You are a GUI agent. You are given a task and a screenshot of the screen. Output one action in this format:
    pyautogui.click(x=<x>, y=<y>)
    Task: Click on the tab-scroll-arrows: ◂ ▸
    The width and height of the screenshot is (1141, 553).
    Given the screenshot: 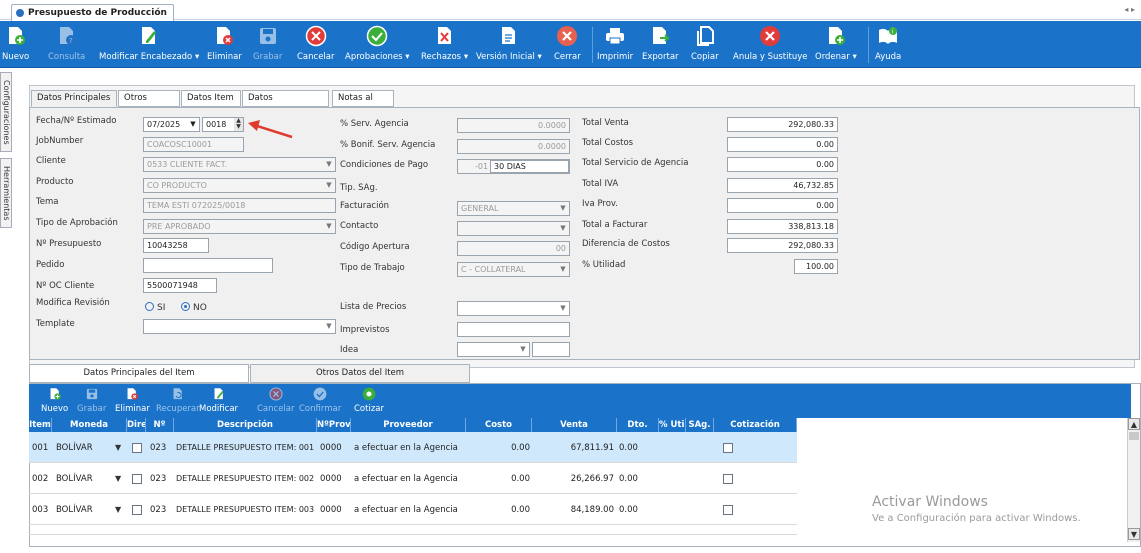 What is the action you would take?
    pyautogui.click(x=1129, y=9)
    